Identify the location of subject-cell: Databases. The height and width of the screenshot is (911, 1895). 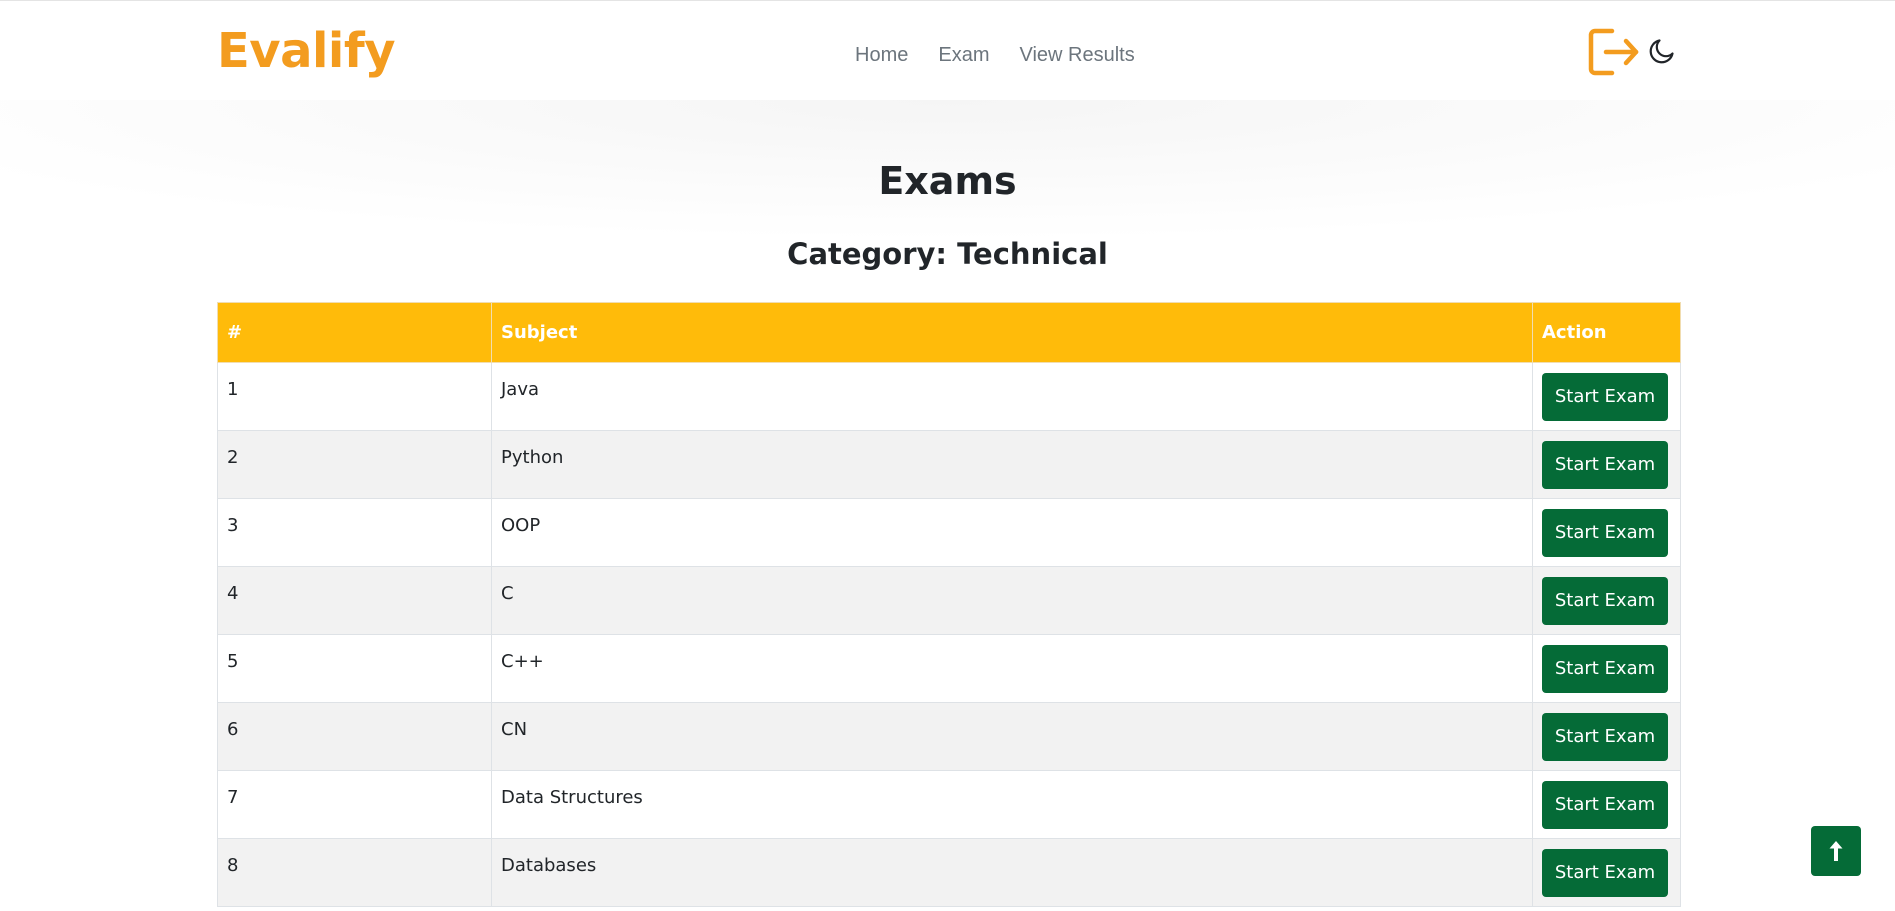
(1012, 872).